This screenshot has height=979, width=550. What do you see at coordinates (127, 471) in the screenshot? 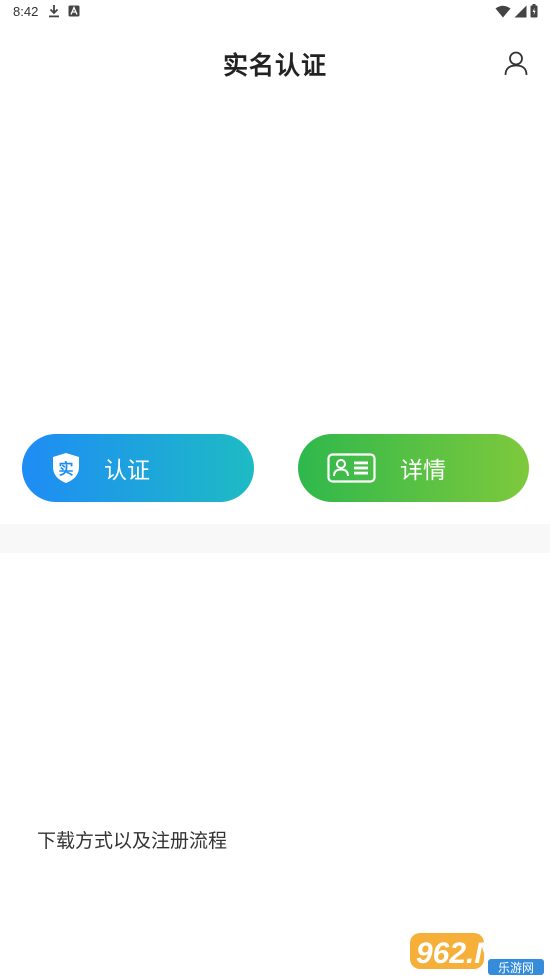
I see `verify-button-label: 认证` at bounding box center [127, 471].